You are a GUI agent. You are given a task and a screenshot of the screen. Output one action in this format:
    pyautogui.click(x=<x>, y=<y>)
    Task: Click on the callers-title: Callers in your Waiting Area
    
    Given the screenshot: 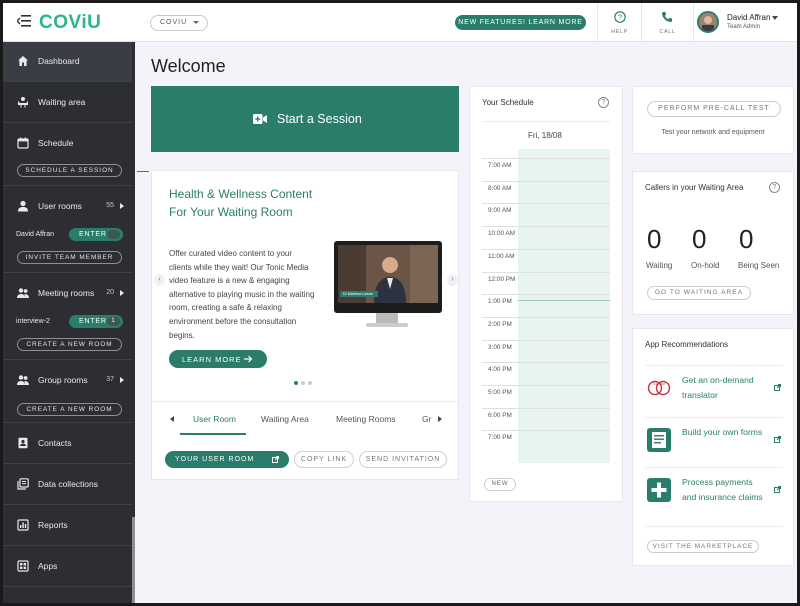 What is the action you would take?
    pyautogui.click(x=694, y=187)
    